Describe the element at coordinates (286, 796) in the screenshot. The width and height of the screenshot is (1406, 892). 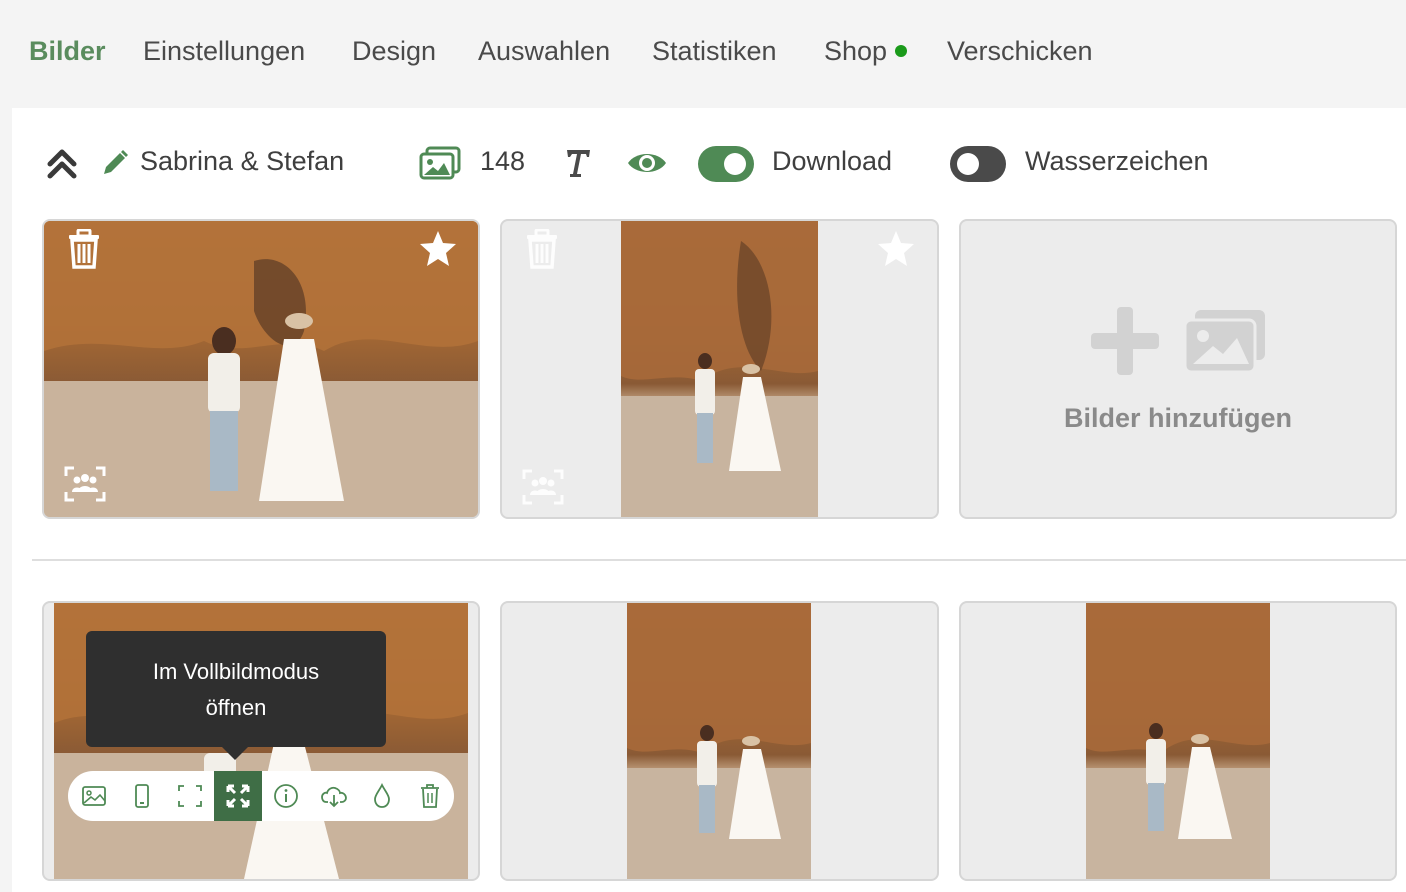
I see `info-icon` at that location.